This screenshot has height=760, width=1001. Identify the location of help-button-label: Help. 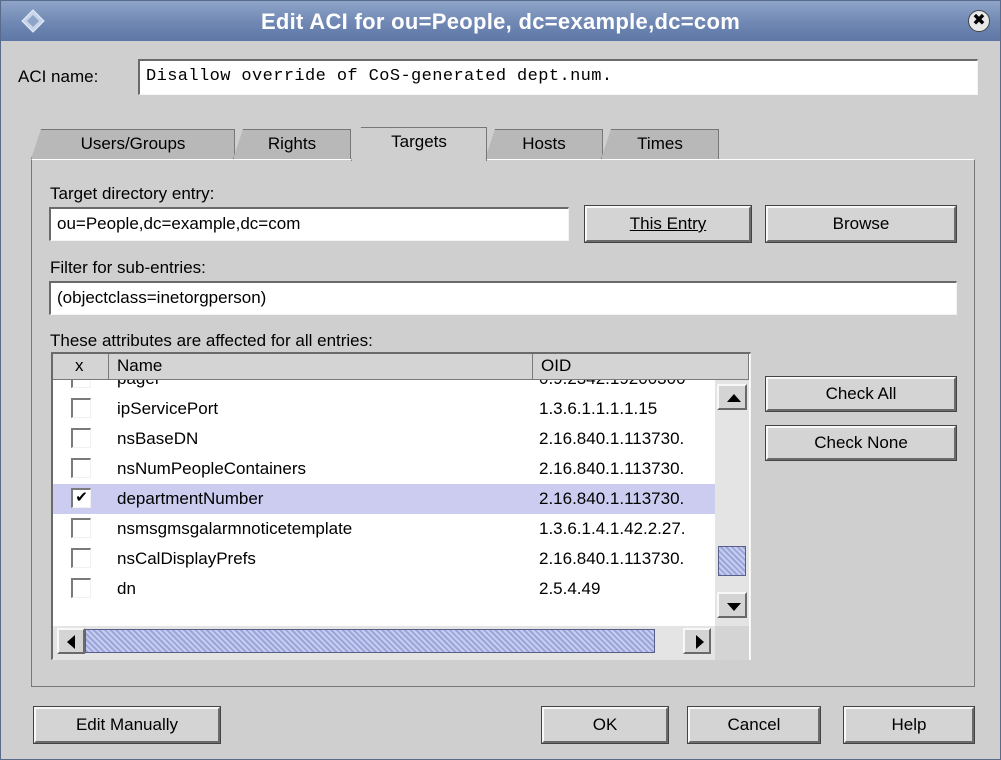
(909, 724).